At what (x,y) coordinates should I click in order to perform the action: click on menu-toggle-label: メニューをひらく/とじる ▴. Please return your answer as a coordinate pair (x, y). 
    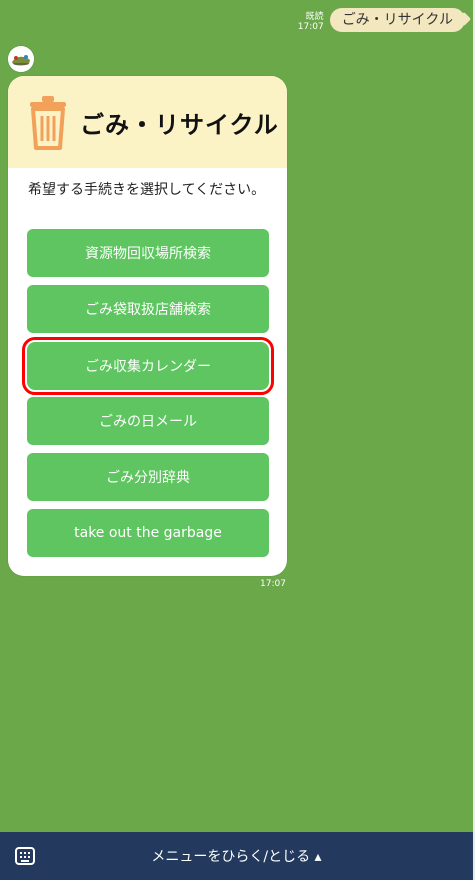
    Looking at the image, I should click on (236, 856).